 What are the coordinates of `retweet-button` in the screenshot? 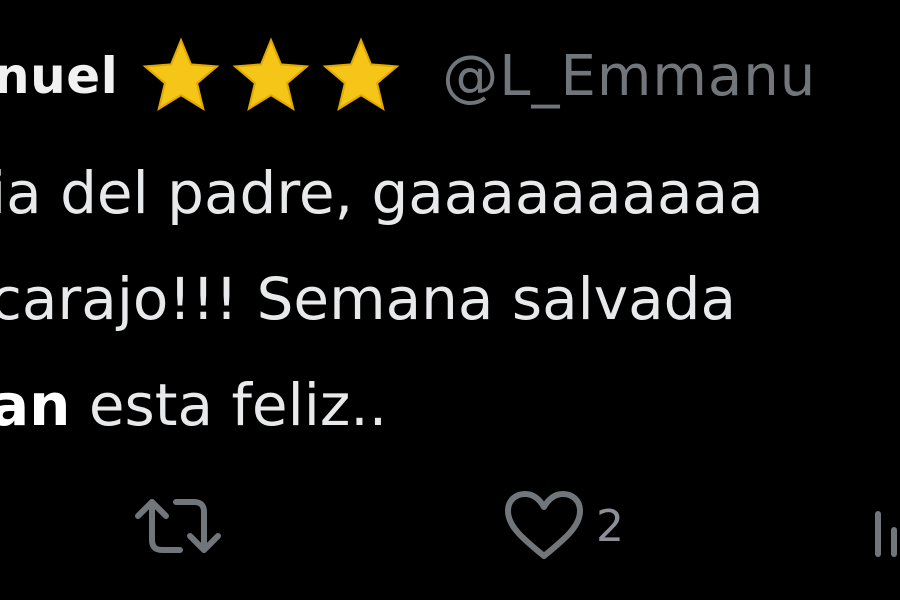 It's located at (178, 526).